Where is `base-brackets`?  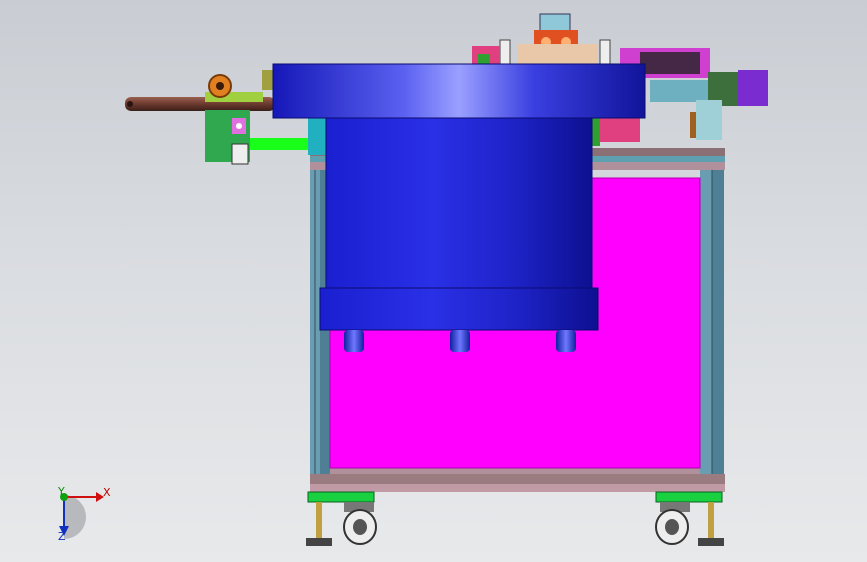 base-brackets is located at coordinates (515, 497).